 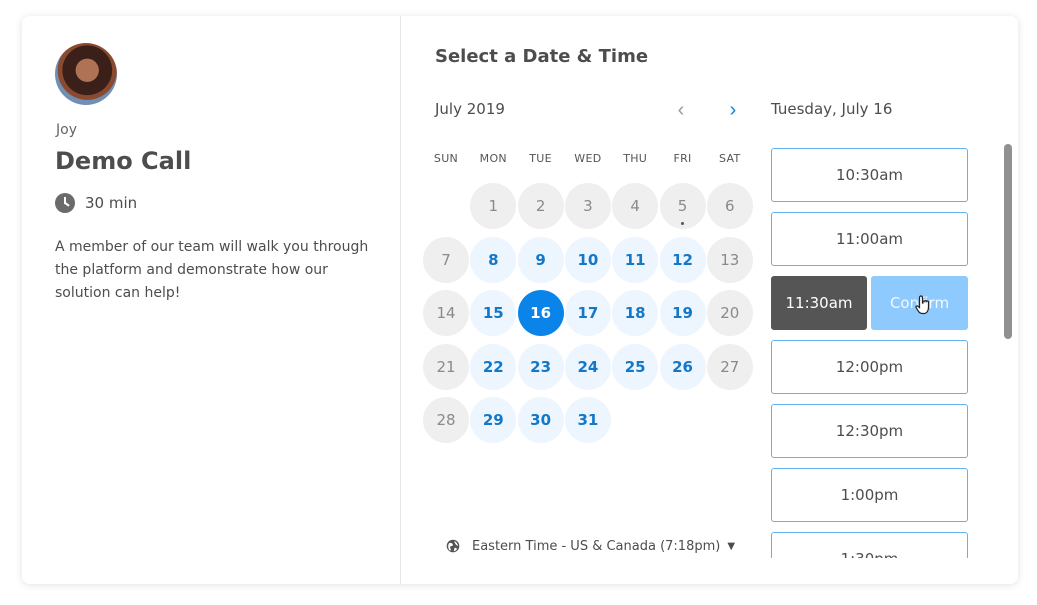 What do you see at coordinates (111, 203) in the screenshot?
I see `duration-label: 30 min` at bounding box center [111, 203].